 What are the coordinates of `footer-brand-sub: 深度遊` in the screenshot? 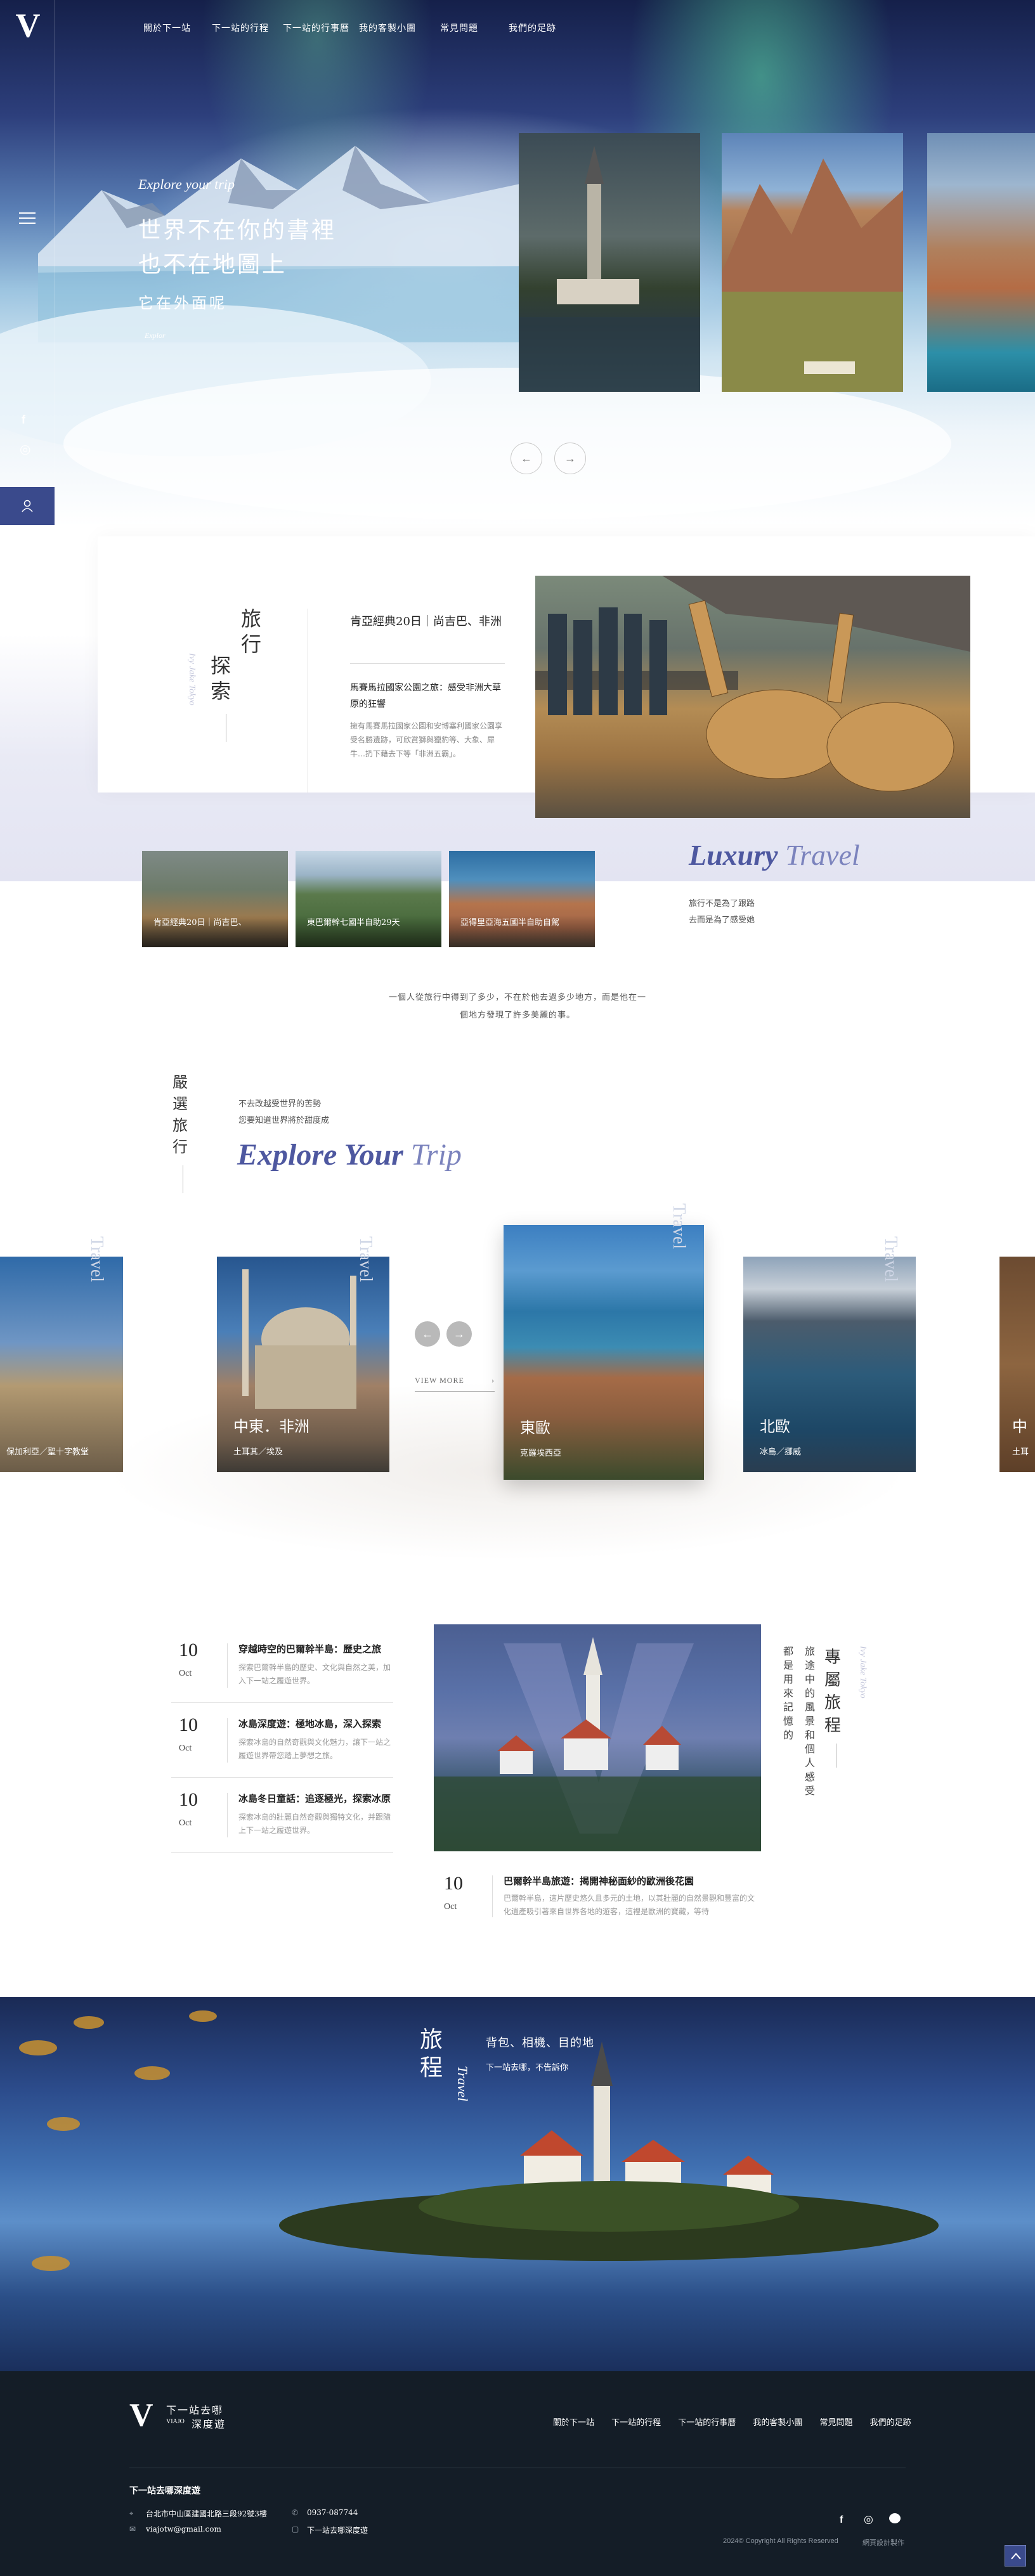 It's located at (209, 2424).